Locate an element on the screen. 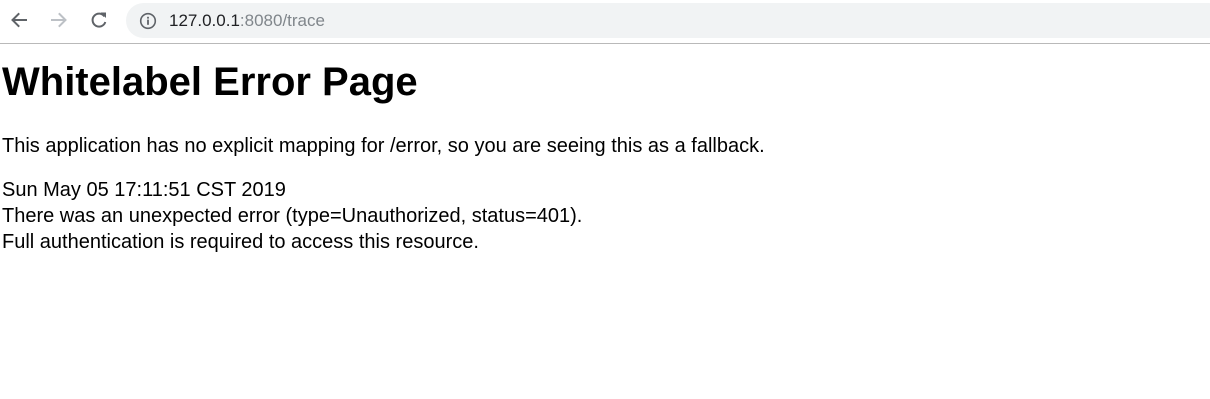  info-icon is located at coordinates (148, 21).